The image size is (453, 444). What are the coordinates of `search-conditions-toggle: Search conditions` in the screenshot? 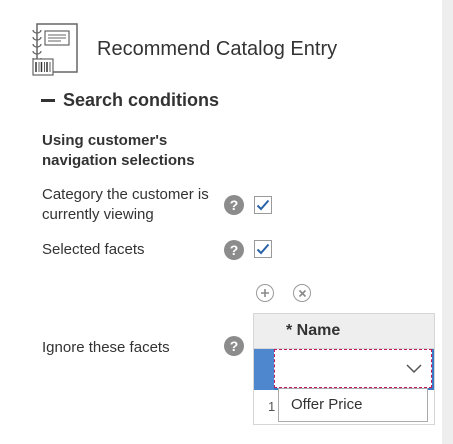 It's located at (130, 100).